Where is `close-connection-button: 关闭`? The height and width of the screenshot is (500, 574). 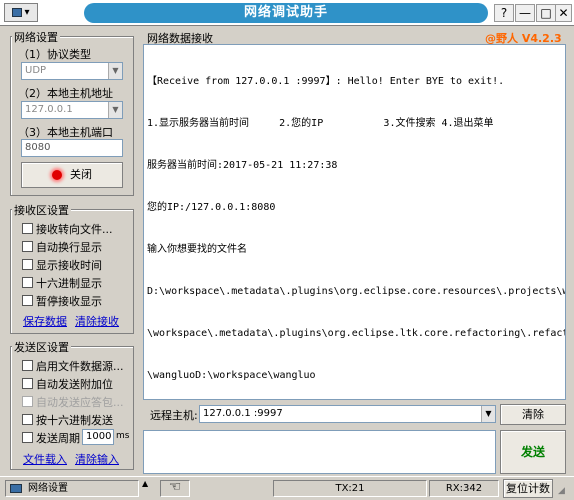 close-connection-button: 关闭 is located at coordinates (72, 175).